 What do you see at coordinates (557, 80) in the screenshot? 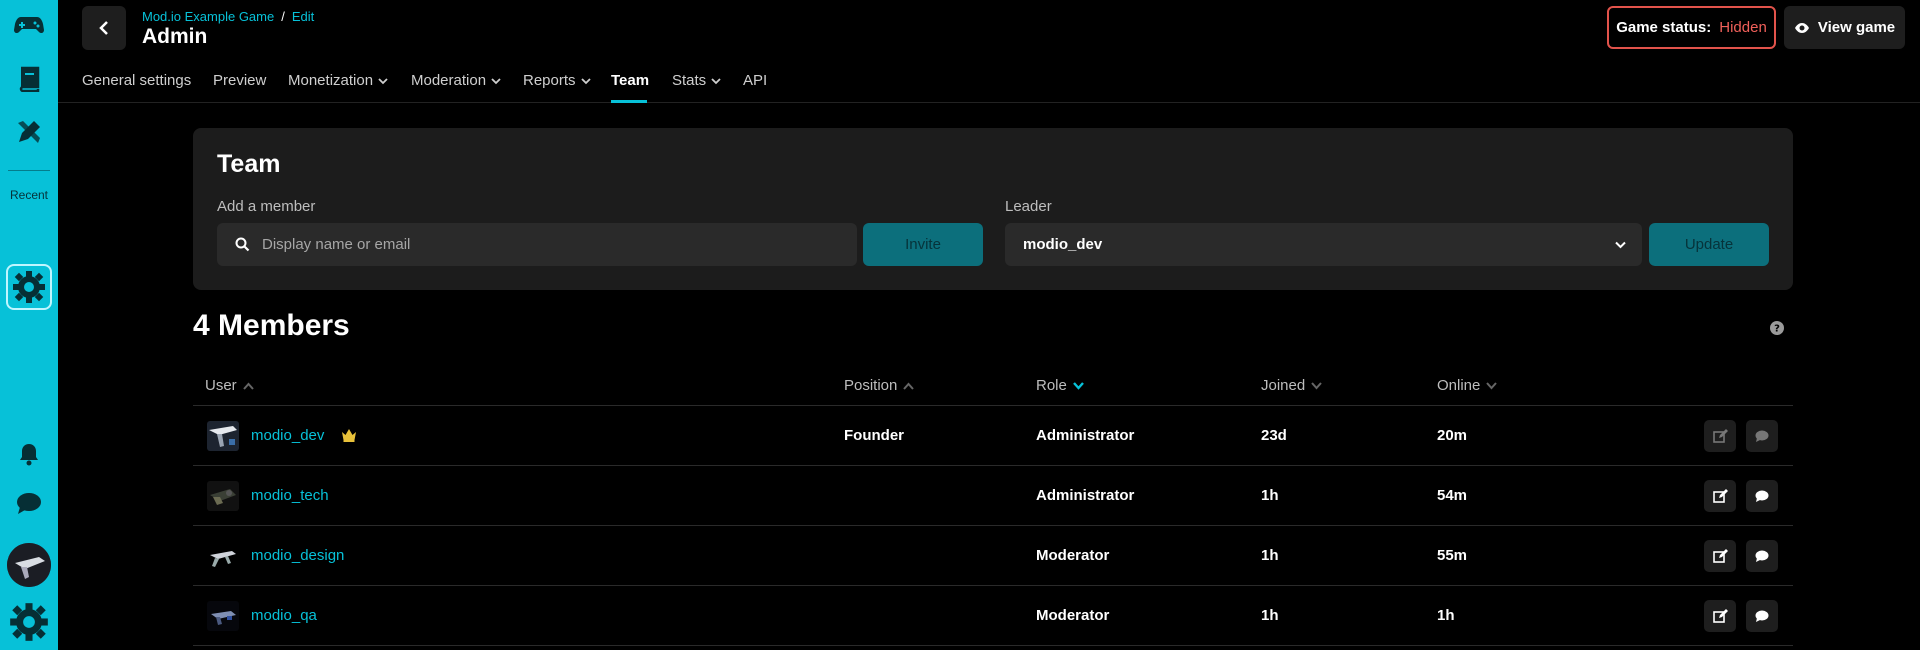
I see `tab-reports: Reports` at bounding box center [557, 80].